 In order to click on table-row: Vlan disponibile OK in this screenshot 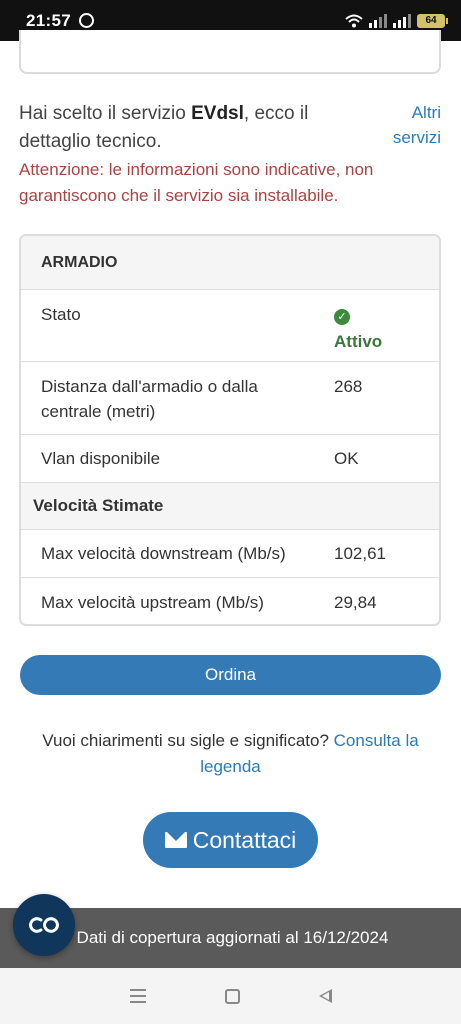, I will do `click(230, 459)`.